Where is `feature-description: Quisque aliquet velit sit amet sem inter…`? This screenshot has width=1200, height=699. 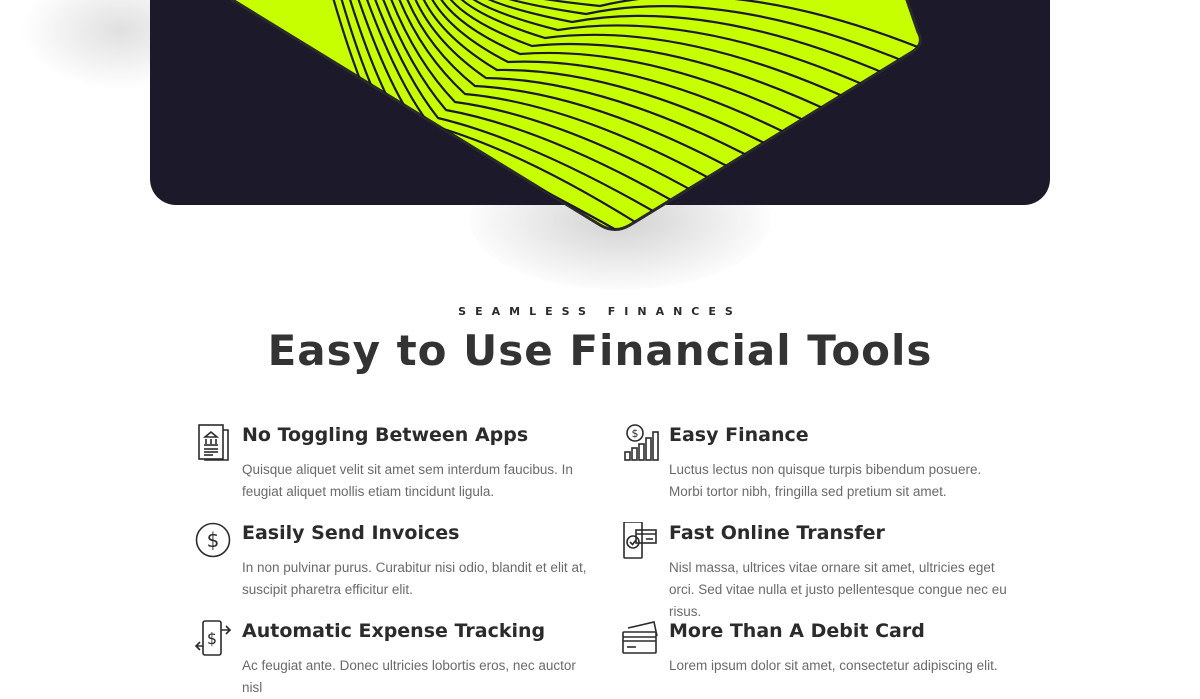
feature-description: Quisque aliquet velit sit amet sem inter… is located at coordinates (407, 480).